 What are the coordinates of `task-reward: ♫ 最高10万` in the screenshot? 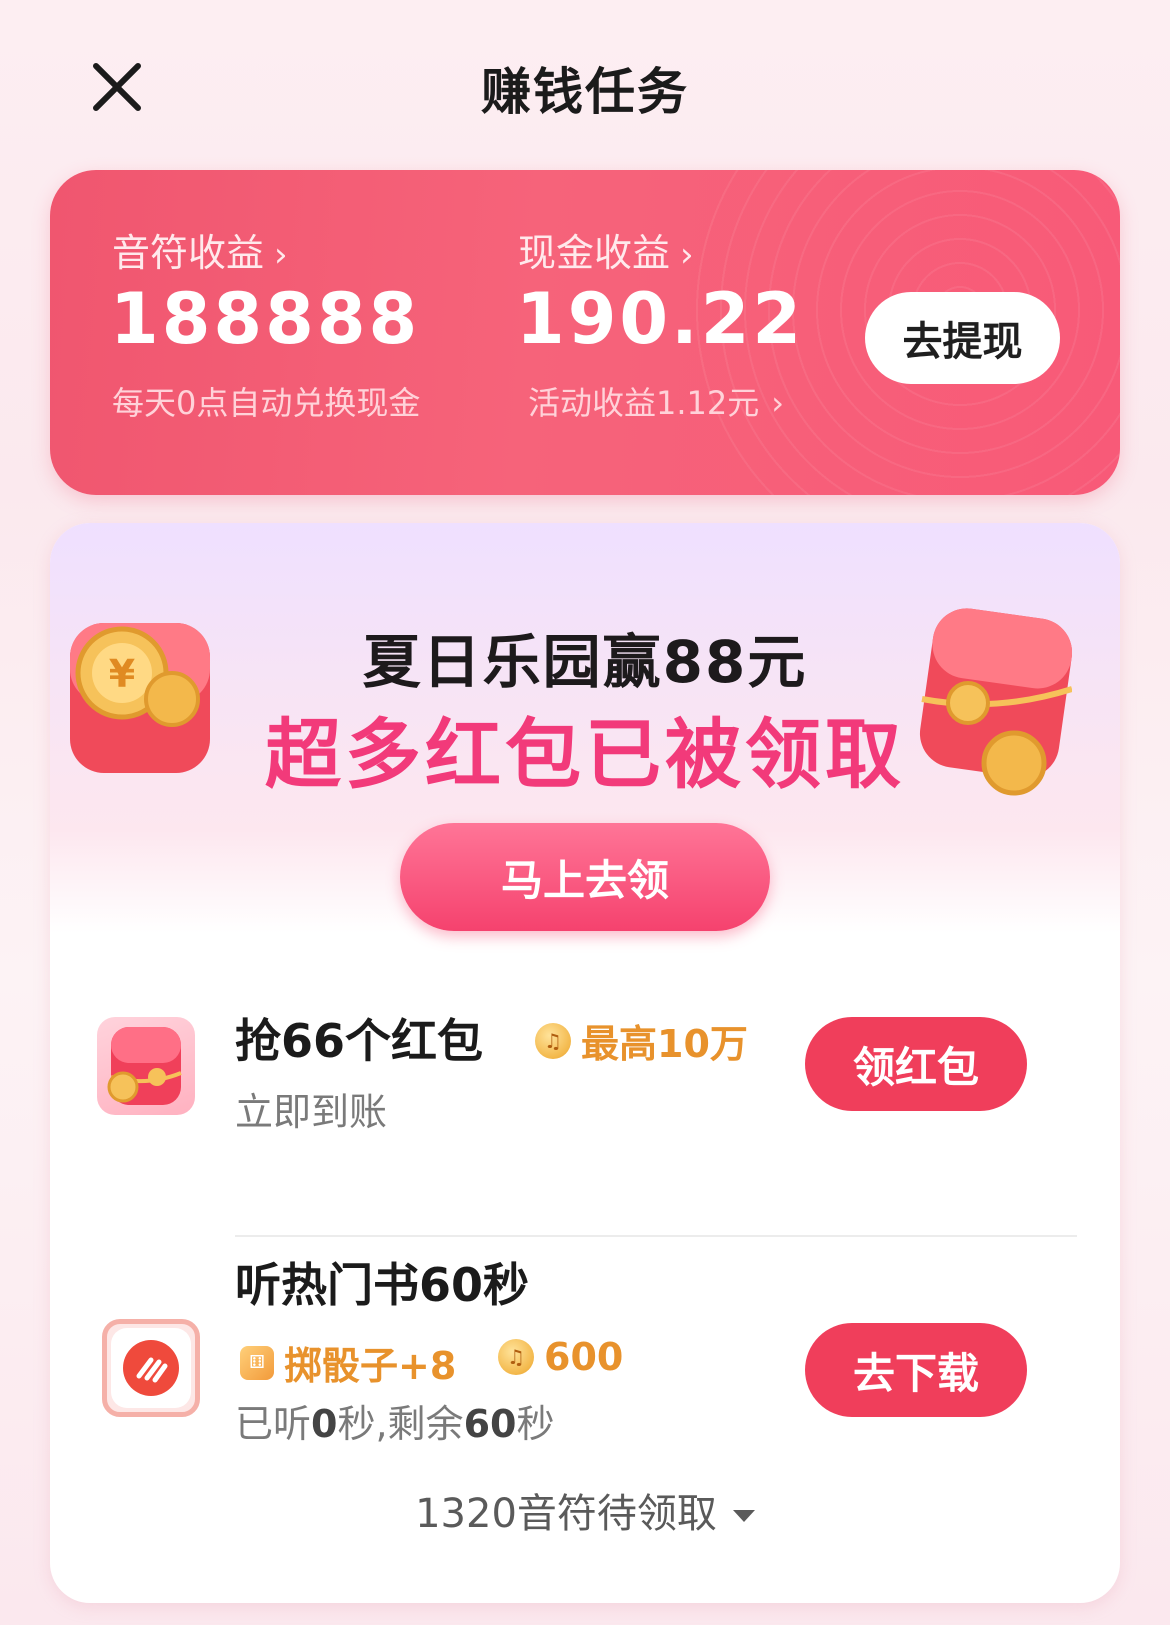 It's located at (641, 1040).